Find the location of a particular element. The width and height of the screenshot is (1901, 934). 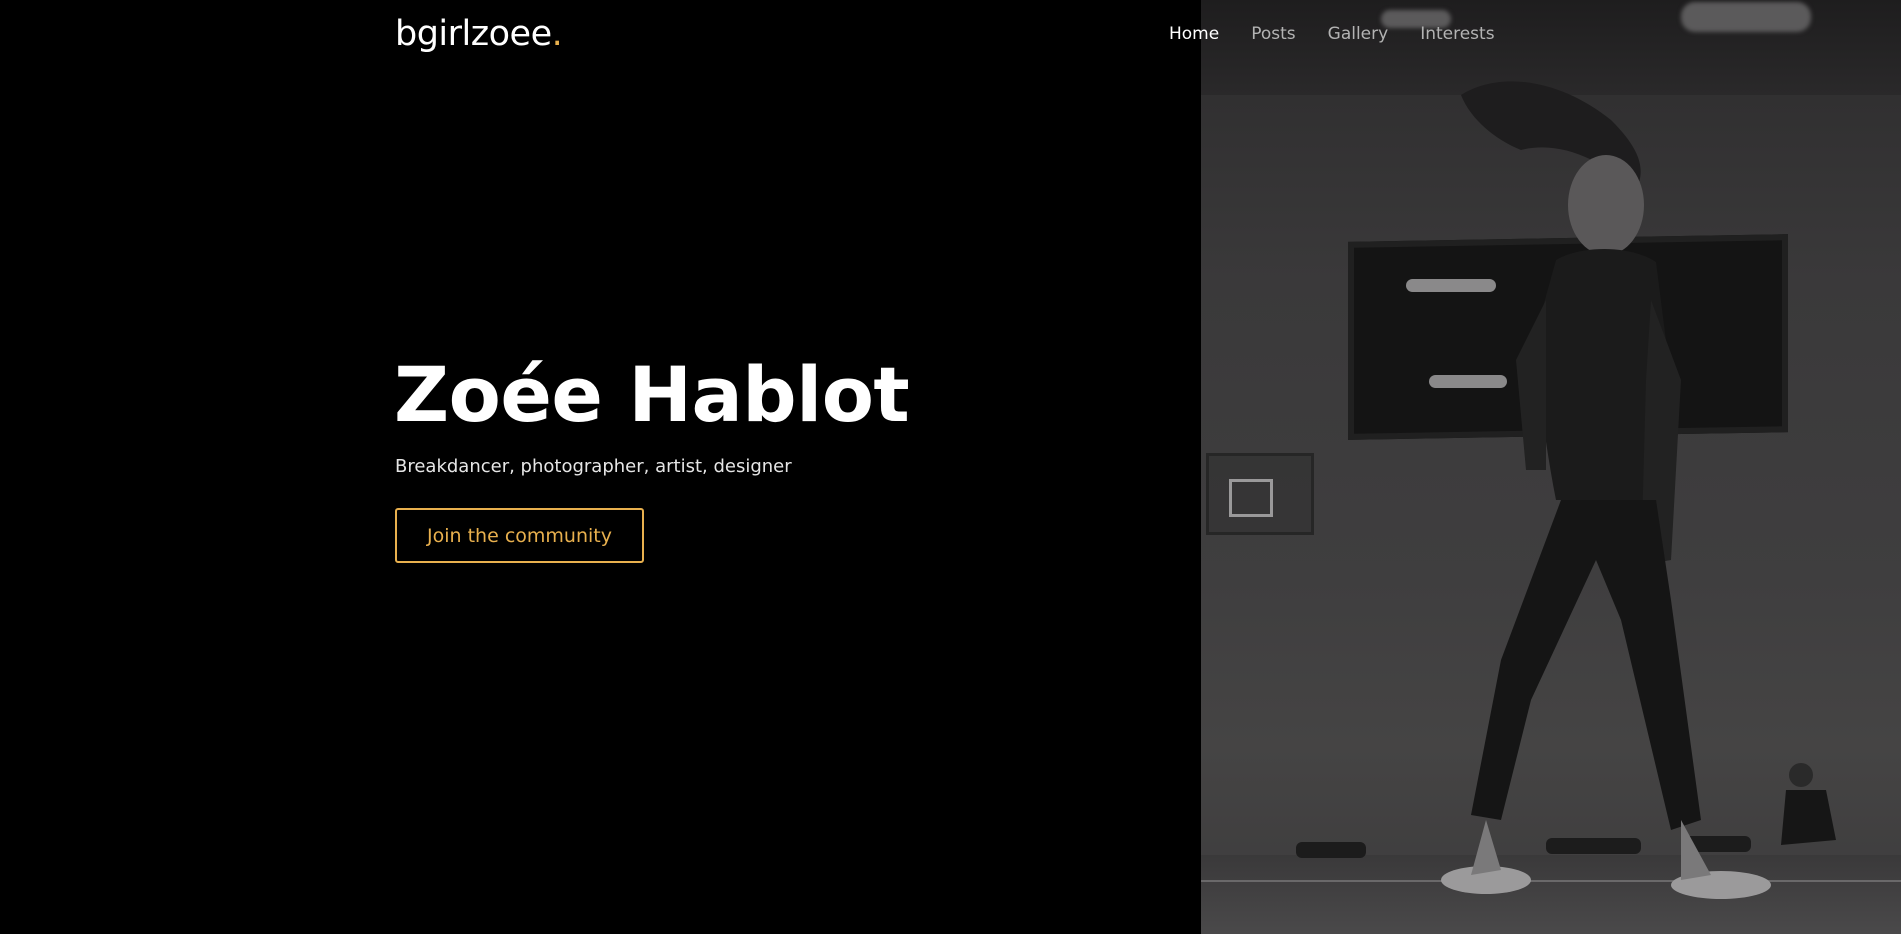

brand-logo: bgirlzoee. is located at coordinates (479, 34).